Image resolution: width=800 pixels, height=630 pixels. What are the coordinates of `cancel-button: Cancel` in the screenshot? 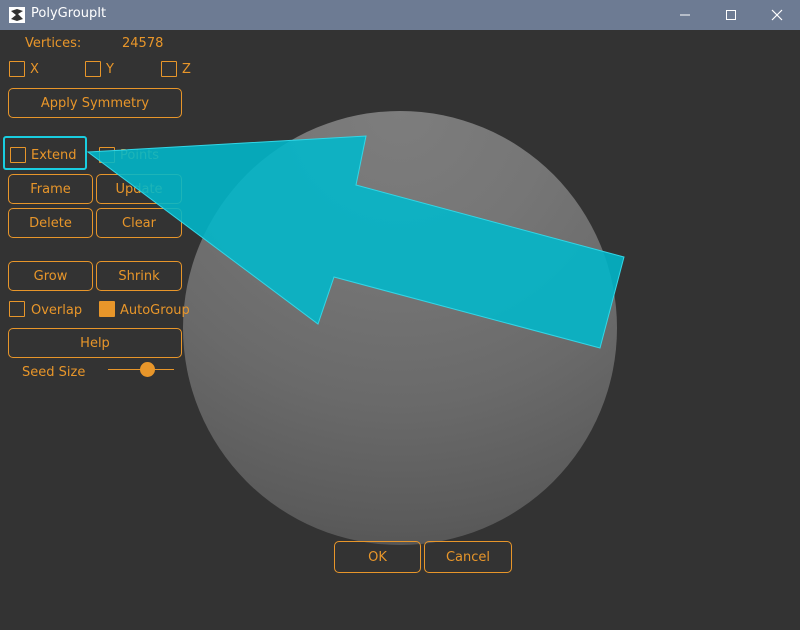 It's located at (468, 557).